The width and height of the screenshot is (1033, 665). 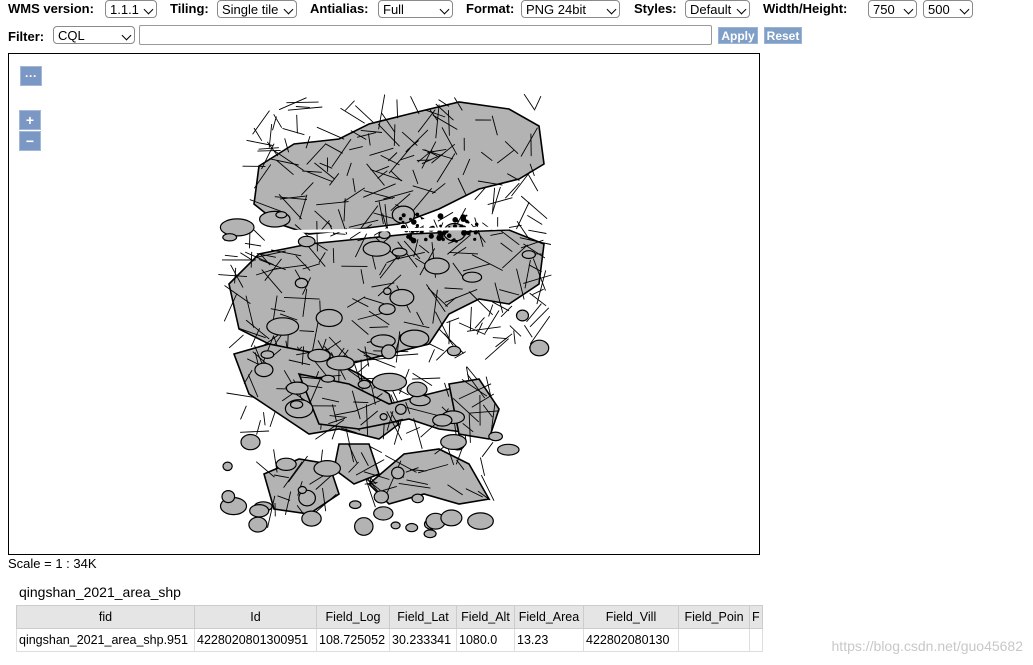 I want to click on column-header: Field_Poin, so click(x=714, y=617).